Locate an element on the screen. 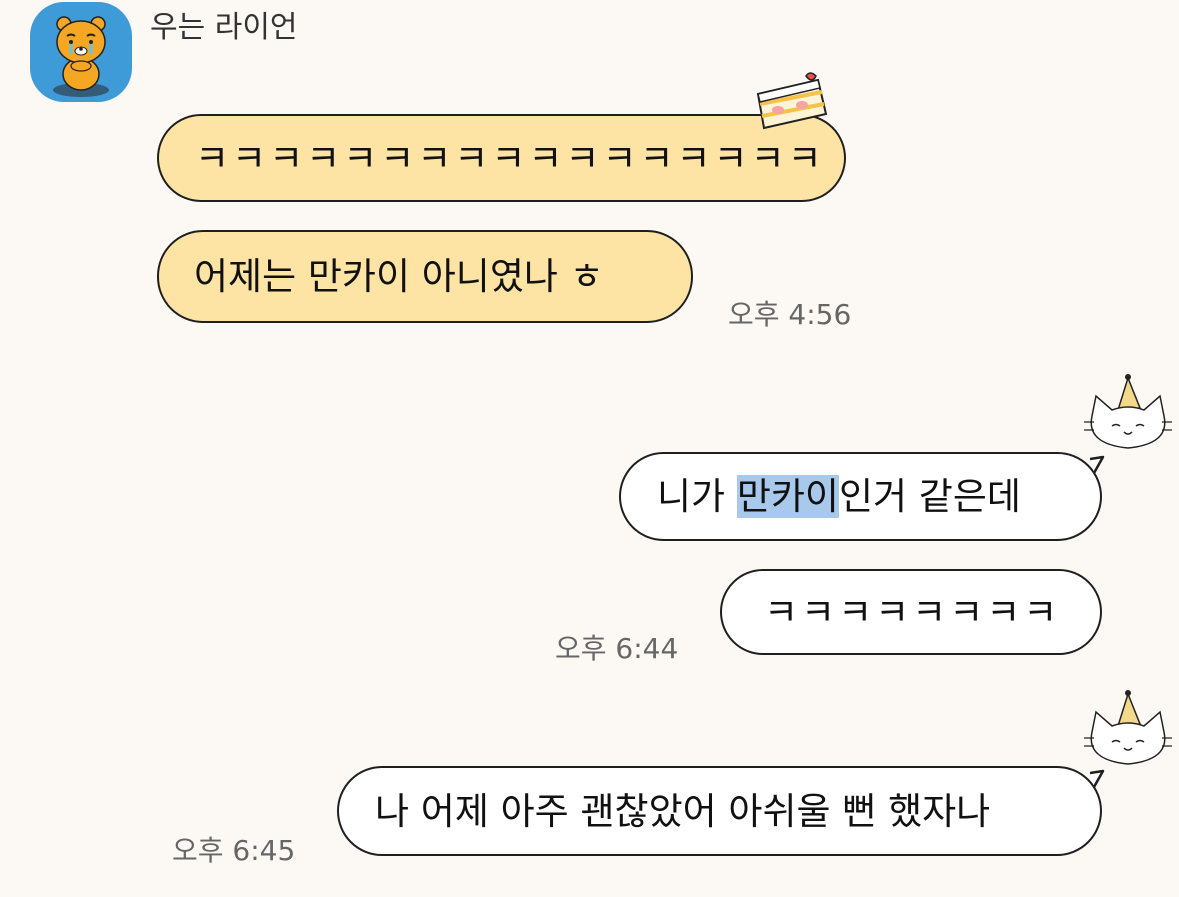  outgoing-message-bubble: ㅋㅋㅋㅋㅋㅋㅋㅋ is located at coordinates (911, 612).